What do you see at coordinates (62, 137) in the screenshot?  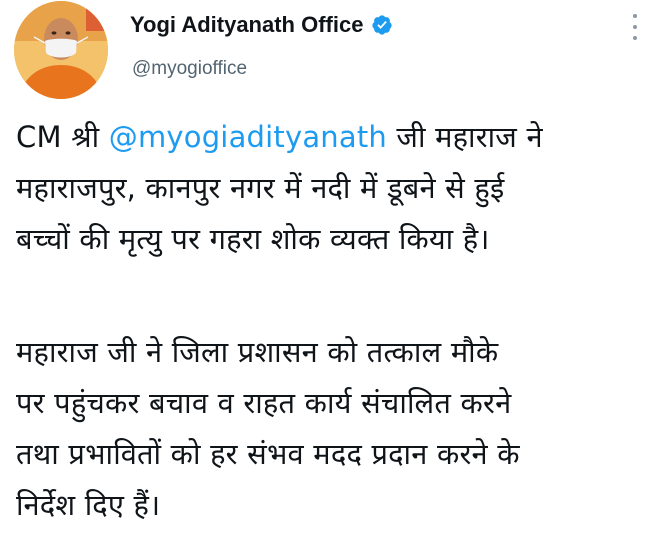 I see `tweet-text-segment: CM श्री` at bounding box center [62, 137].